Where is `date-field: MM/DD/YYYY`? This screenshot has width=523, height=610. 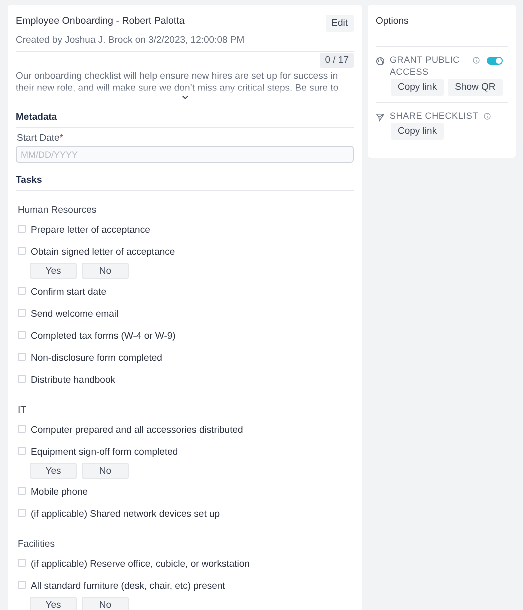
date-field: MM/DD/YYYY is located at coordinates (185, 154).